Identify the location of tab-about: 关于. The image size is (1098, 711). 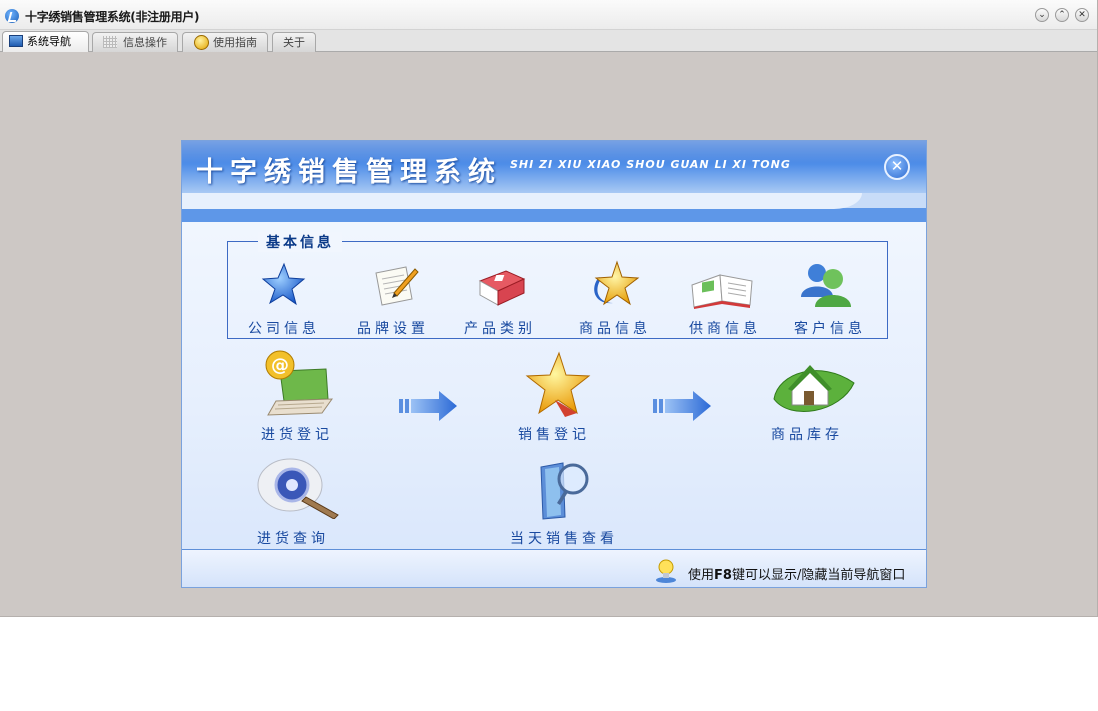
(294, 42).